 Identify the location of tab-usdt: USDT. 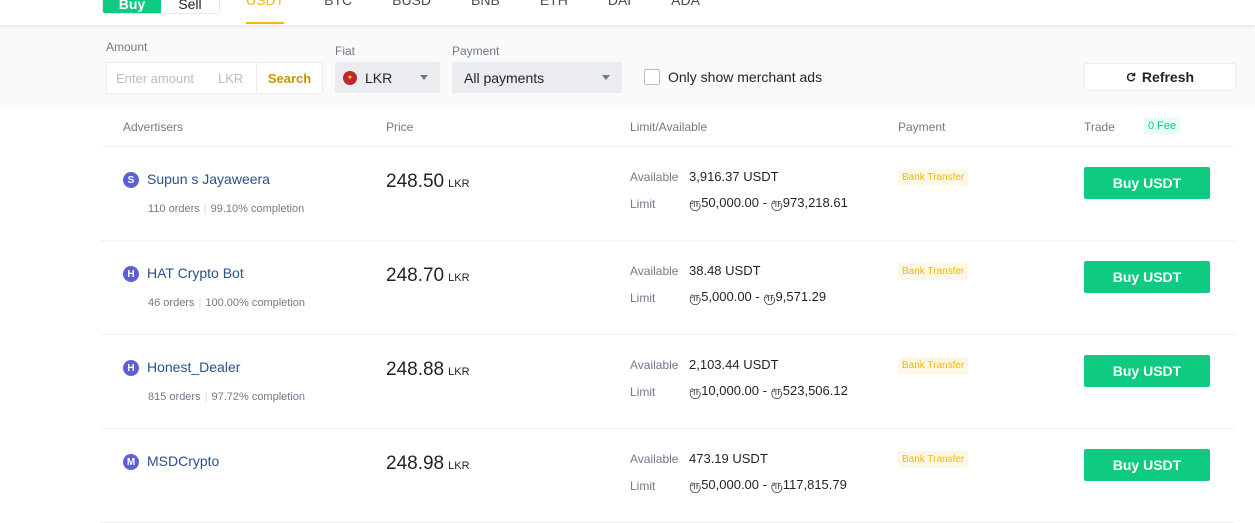
(265, 12).